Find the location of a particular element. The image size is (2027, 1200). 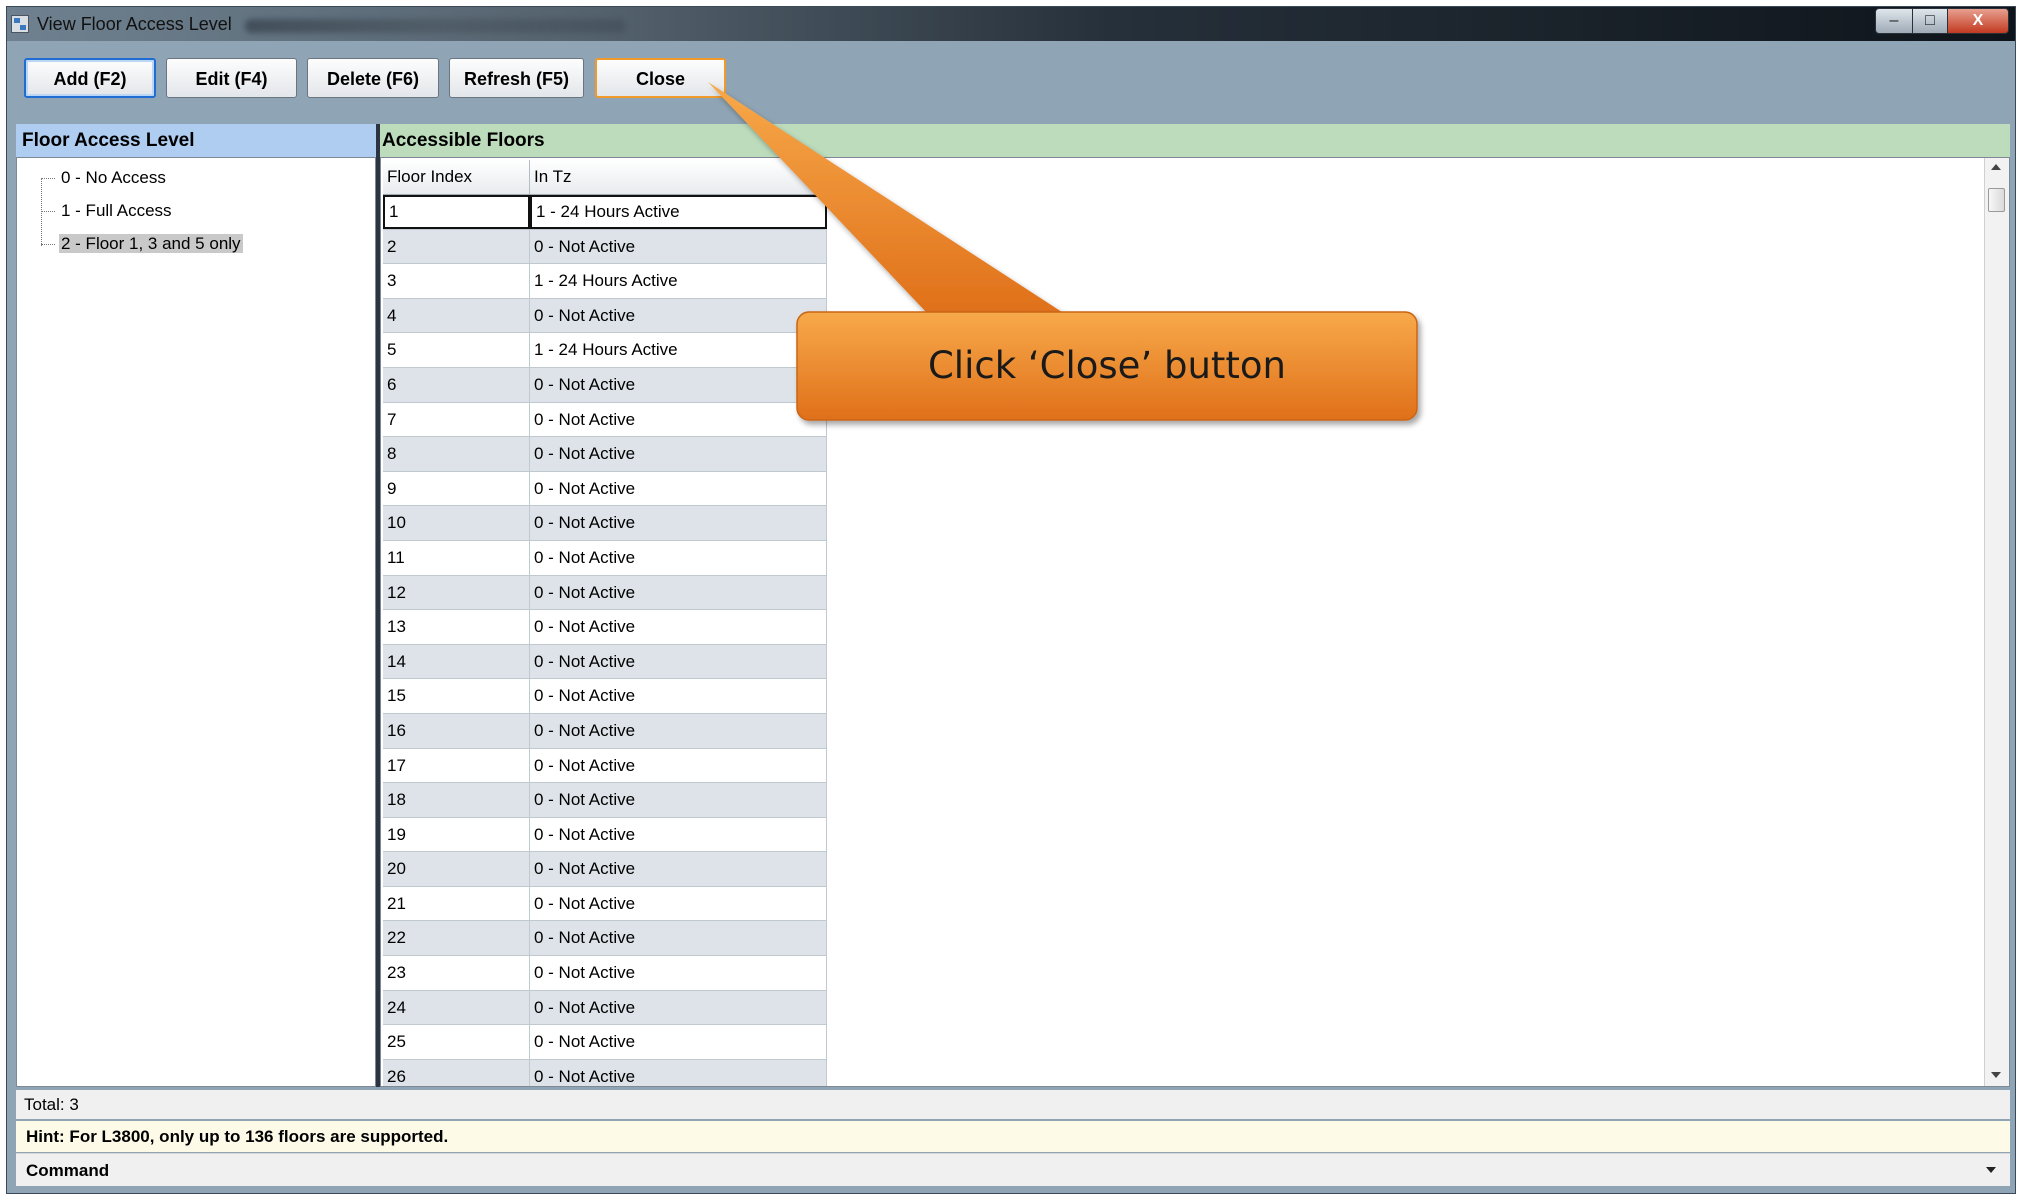

cell-floor-index: 24 is located at coordinates (456, 1007).